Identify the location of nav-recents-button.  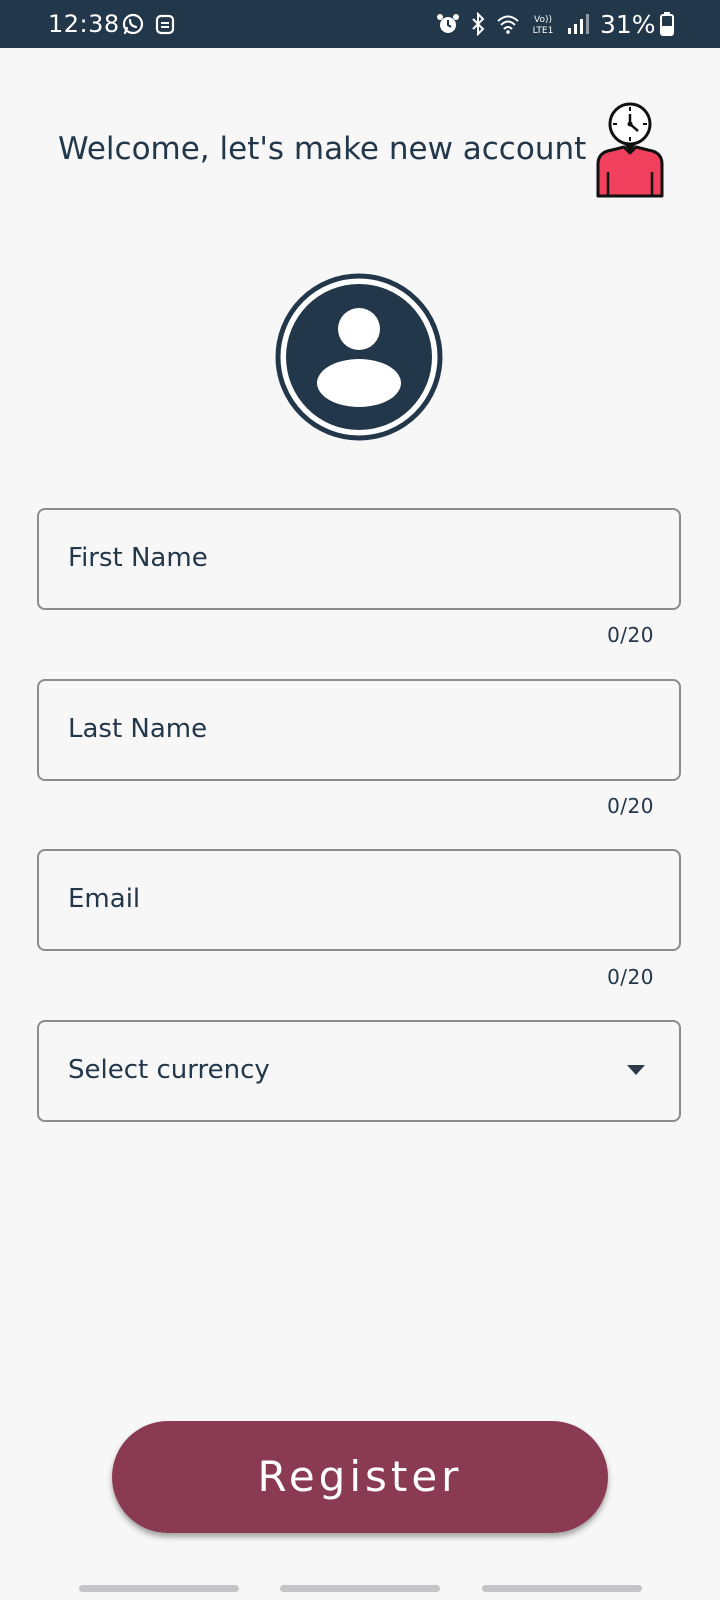
(159, 1588).